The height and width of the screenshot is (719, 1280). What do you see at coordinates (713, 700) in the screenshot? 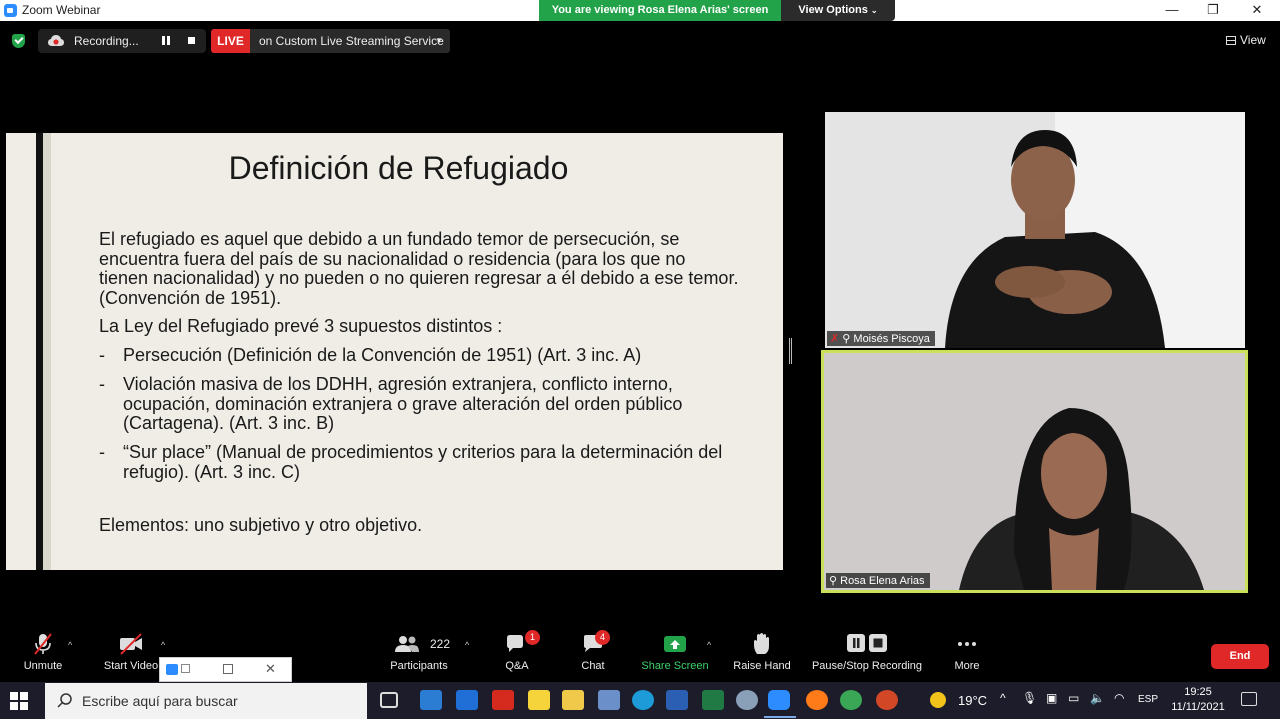
I see `excel-icon` at bounding box center [713, 700].